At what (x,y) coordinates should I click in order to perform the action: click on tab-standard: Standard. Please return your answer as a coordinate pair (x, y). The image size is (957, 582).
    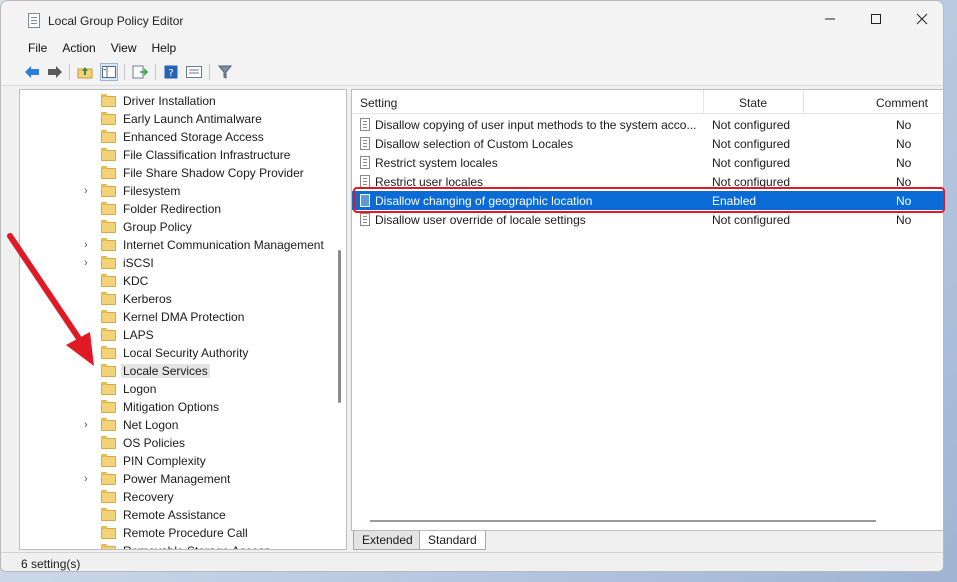
    Looking at the image, I should click on (452, 540).